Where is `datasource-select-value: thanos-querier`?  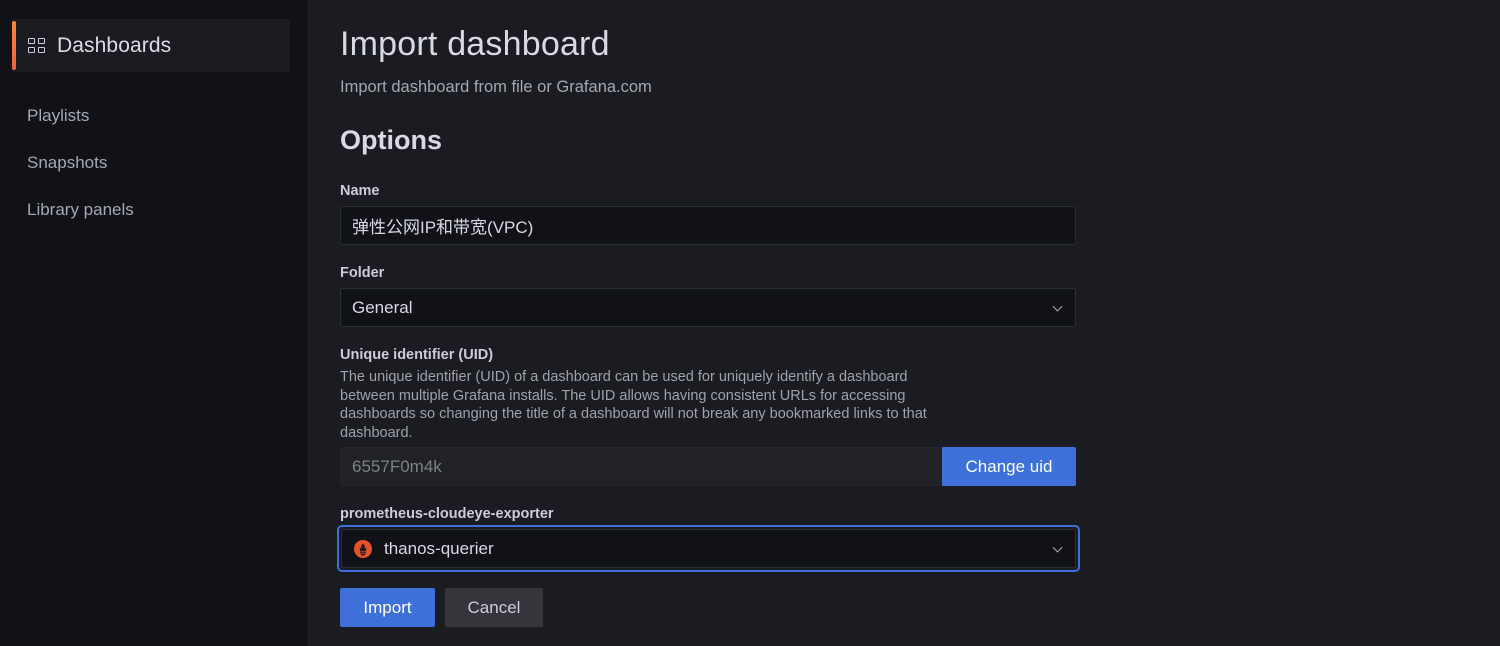
datasource-select-value: thanos-querier is located at coordinates (439, 548).